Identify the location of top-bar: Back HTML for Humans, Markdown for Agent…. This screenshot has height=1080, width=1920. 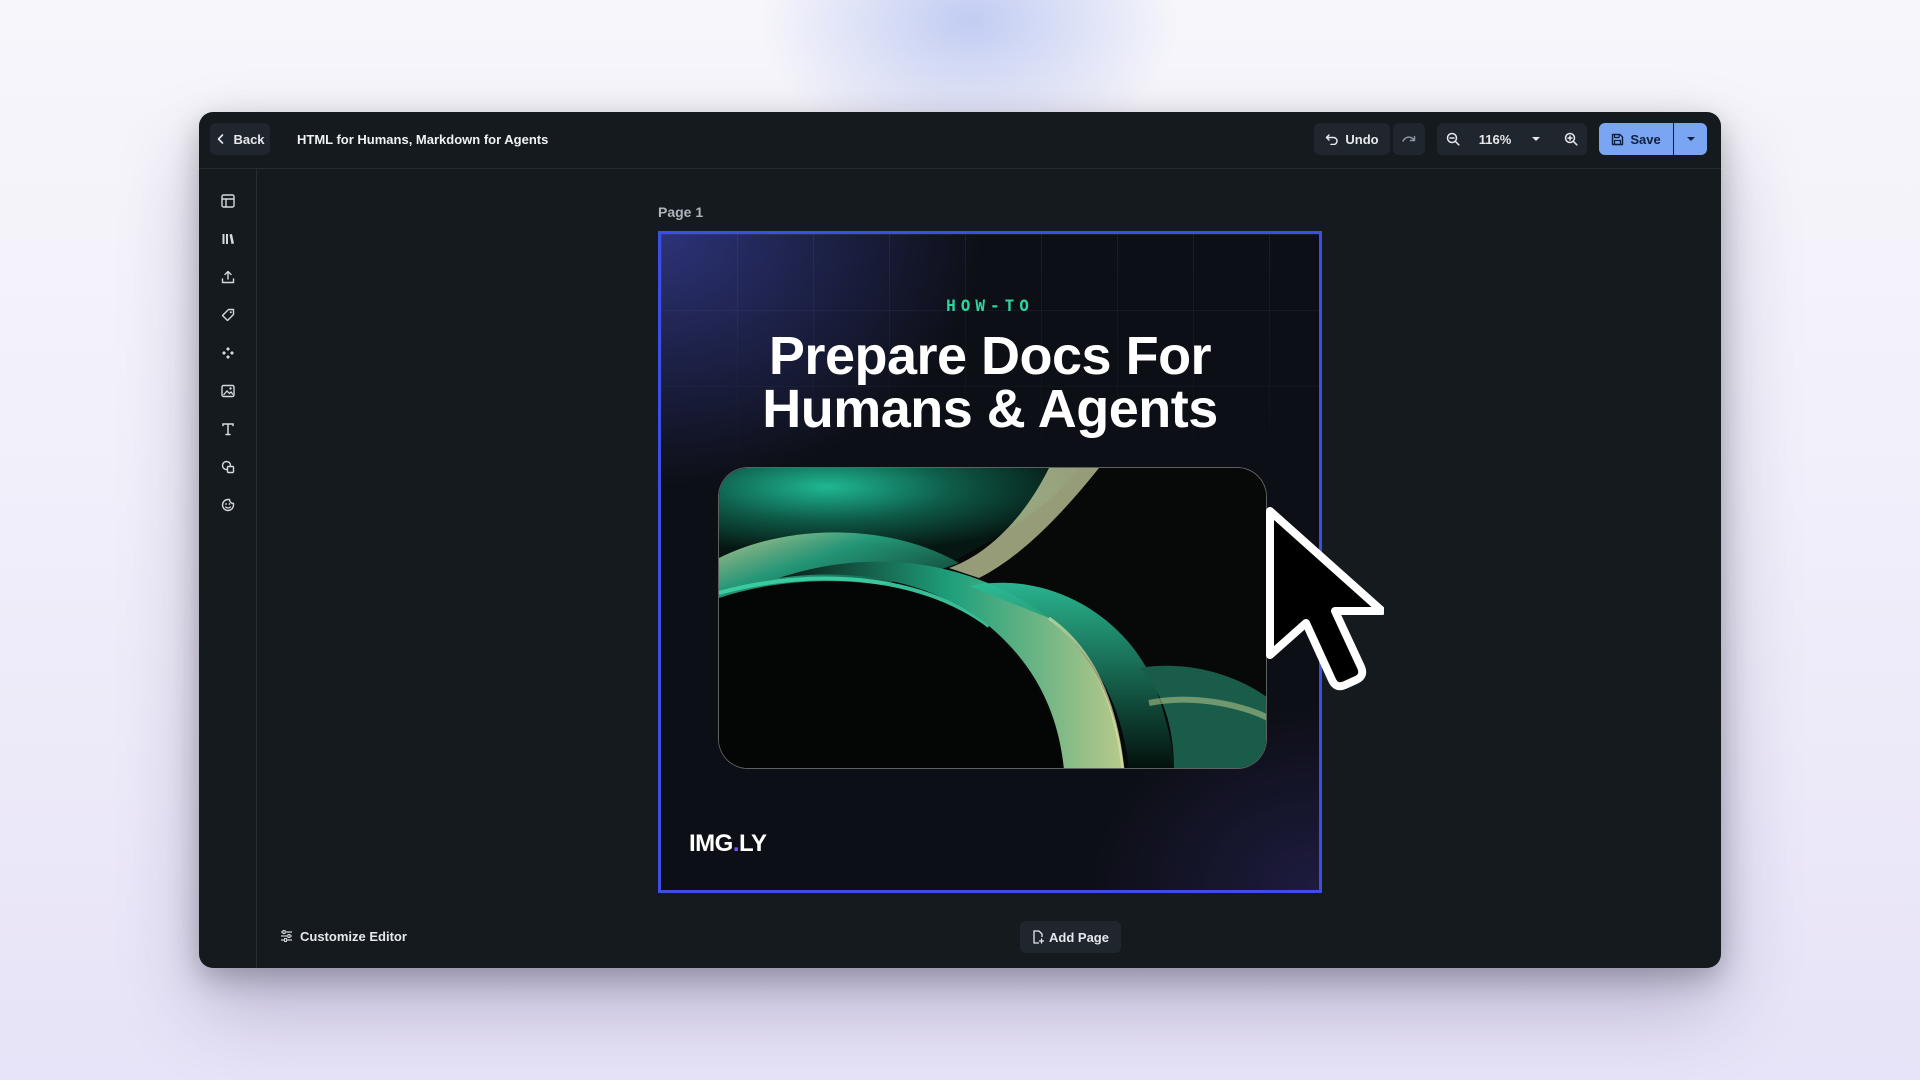
(960, 140).